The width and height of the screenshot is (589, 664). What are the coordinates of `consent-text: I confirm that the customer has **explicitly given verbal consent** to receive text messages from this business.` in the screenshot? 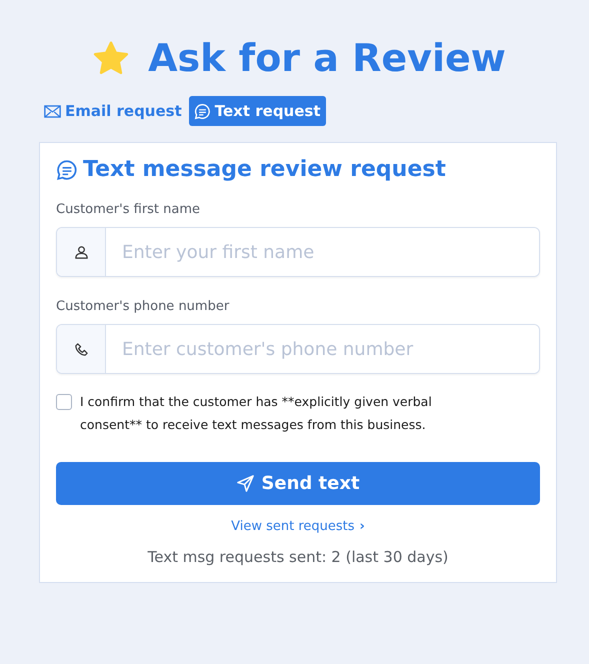 It's located at (256, 413).